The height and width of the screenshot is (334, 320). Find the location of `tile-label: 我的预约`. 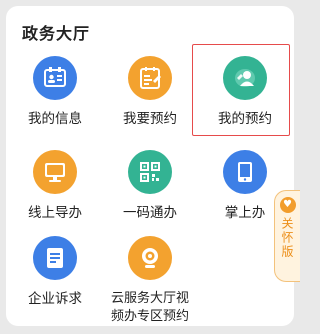

tile-label: 我的预约 is located at coordinates (245, 119).